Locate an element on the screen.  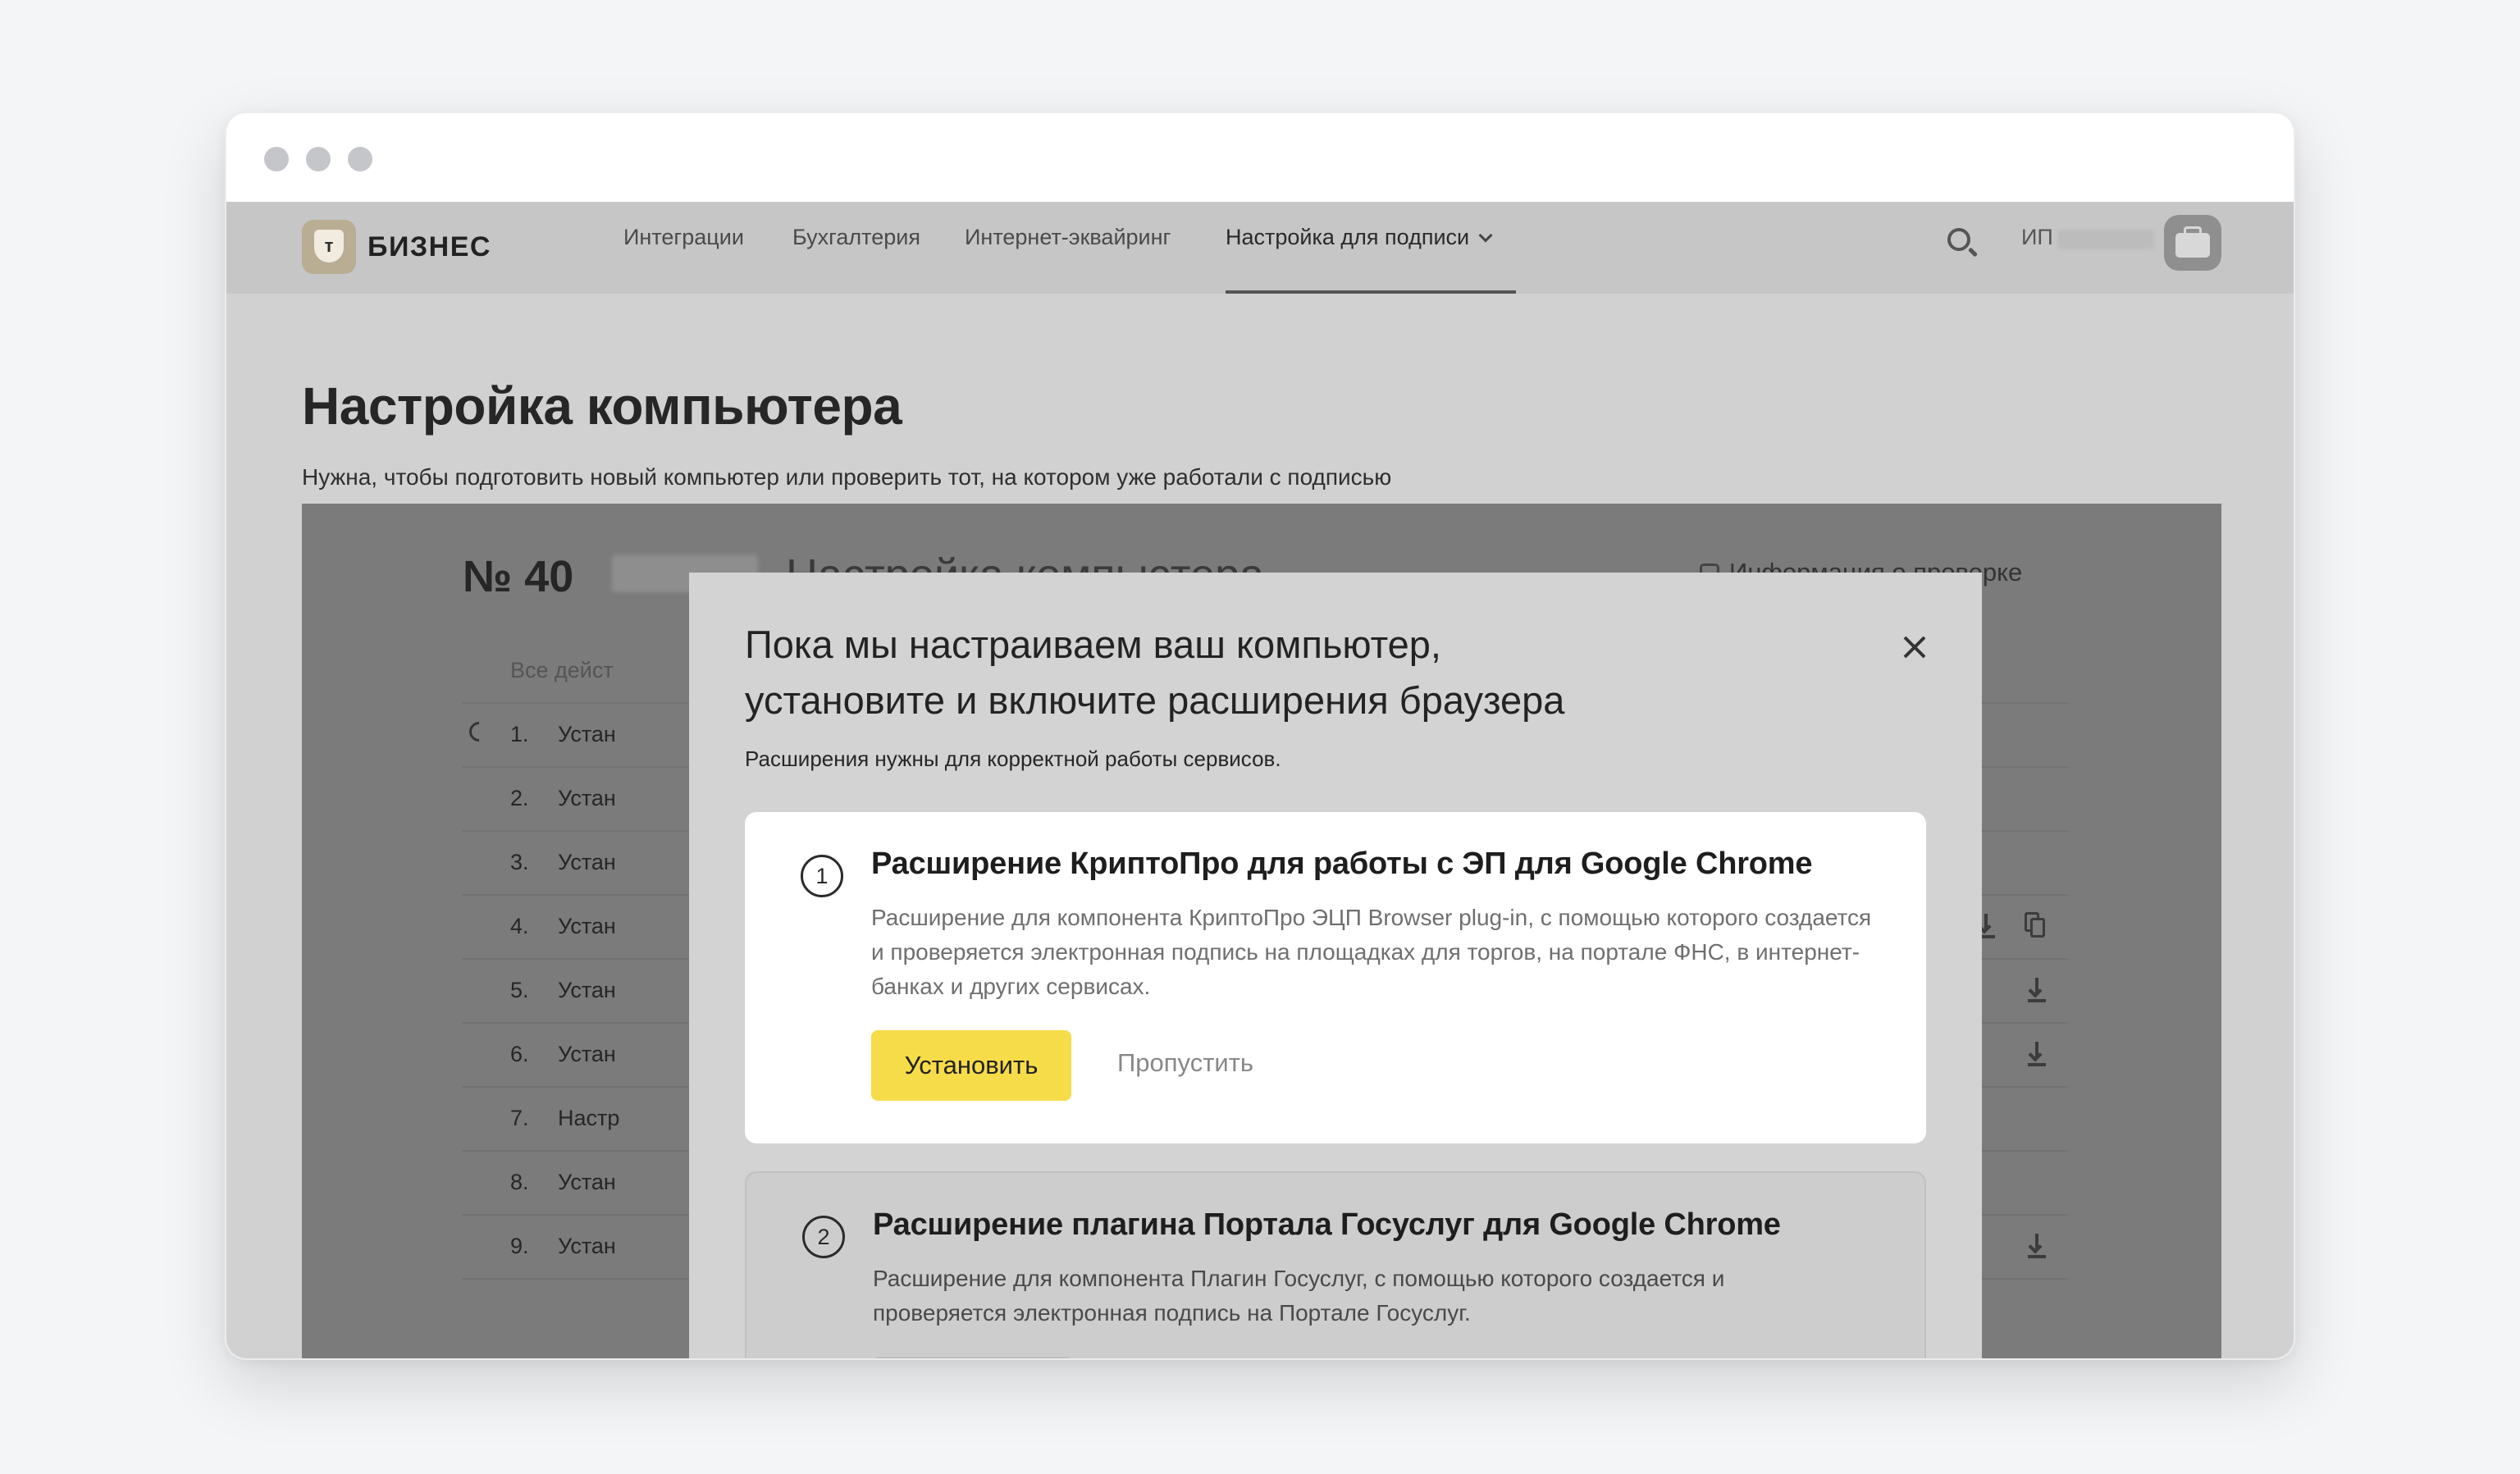
list-item-text: Настр is located at coordinates (589, 1118).